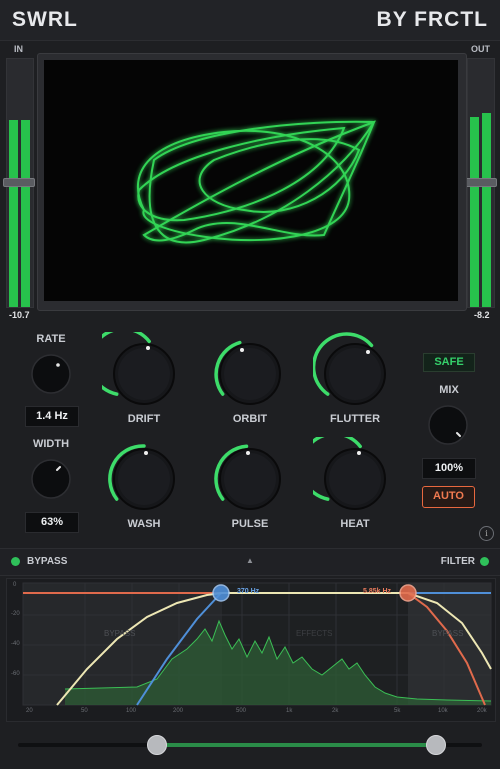 The width and height of the screenshot is (500, 769). I want to click on info-icon: i, so click(486, 533).